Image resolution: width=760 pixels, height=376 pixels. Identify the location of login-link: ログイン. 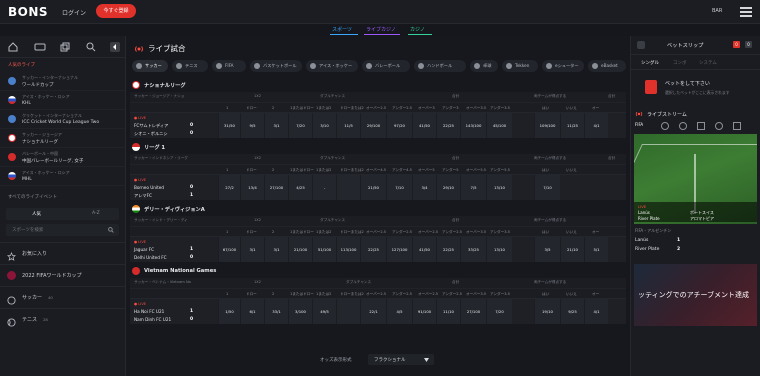
(74, 12).